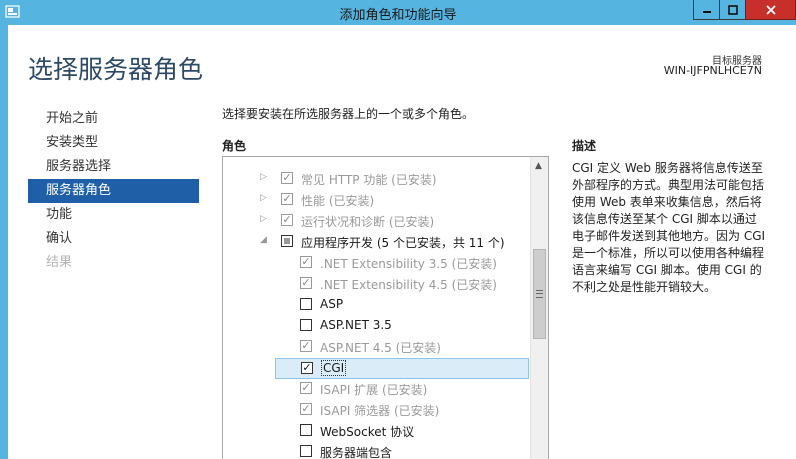  I want to click on collapse-arrow-icon: ◢, so click(263, 240).